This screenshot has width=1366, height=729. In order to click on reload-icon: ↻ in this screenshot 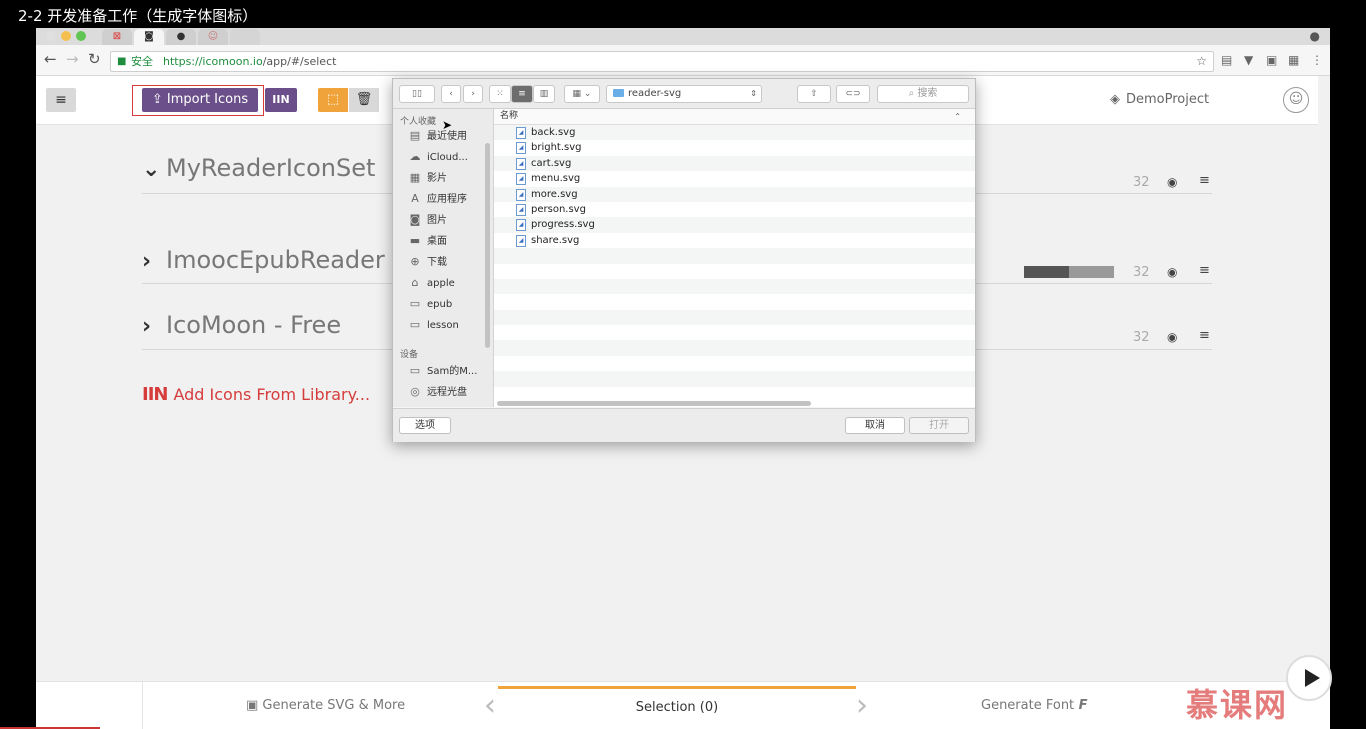, I will do `click(94, 59)`.